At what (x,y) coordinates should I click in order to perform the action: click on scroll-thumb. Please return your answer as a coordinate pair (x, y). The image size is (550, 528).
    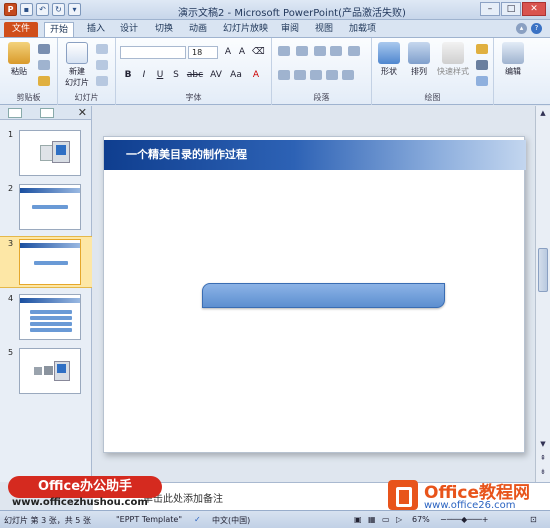
    Looking at the image, I should click on (543, 270).